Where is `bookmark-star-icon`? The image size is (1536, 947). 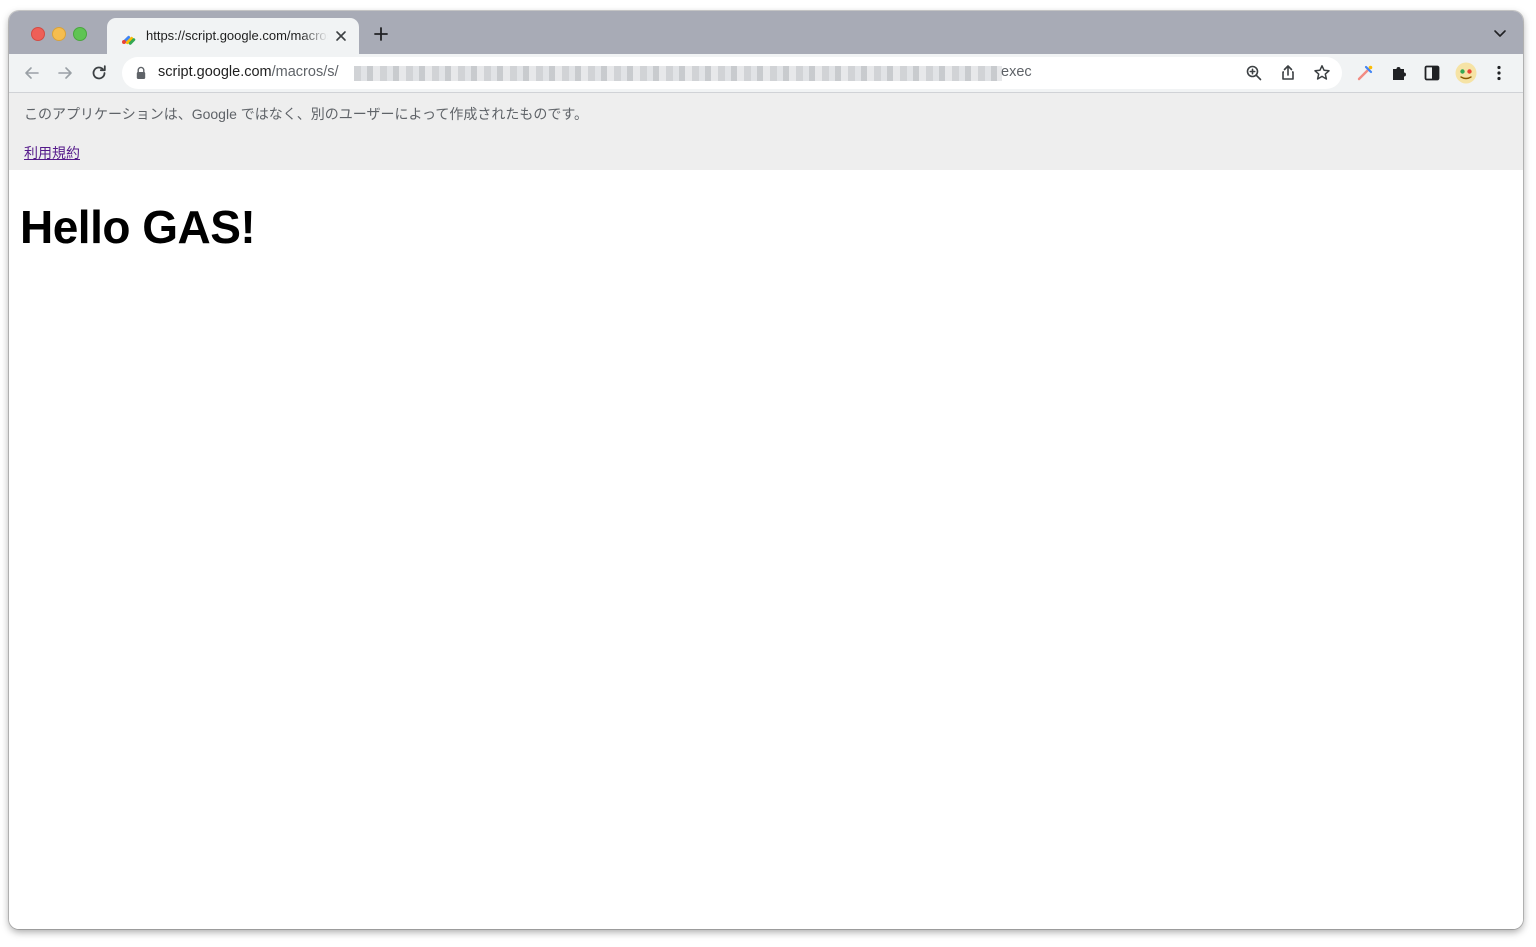 bookmark-star-icon is located at coordinates (1322, 73).